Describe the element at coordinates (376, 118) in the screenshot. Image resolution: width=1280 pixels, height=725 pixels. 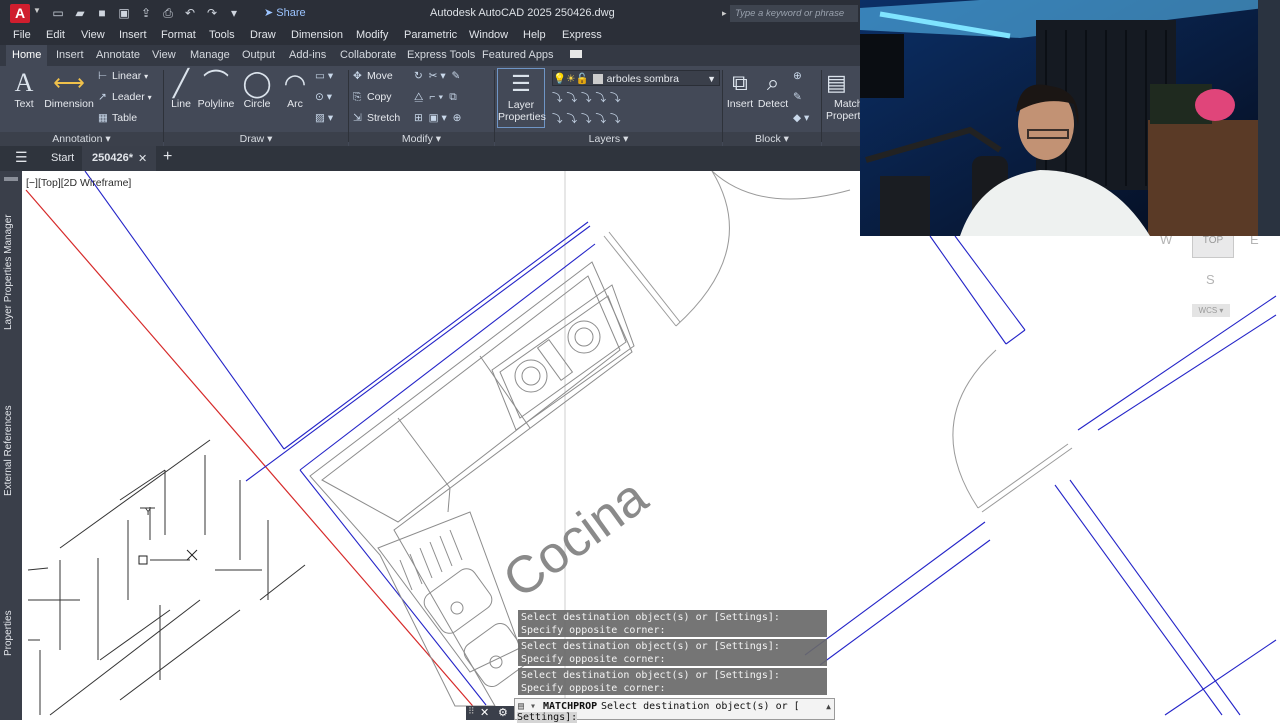
I see `stretch-button: ⇲ Stretch` at that location.